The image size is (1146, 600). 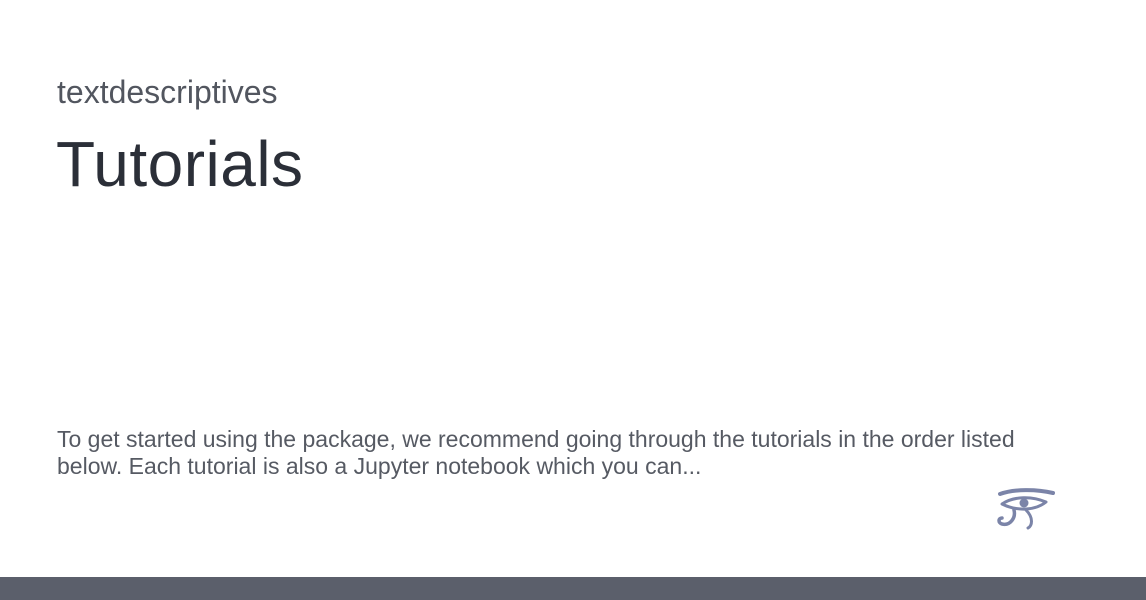 What do you see at coordinates (1026, 509) in the screenshot?
I see `eye-of-horus-icon` at bounding box center [1026, 509].